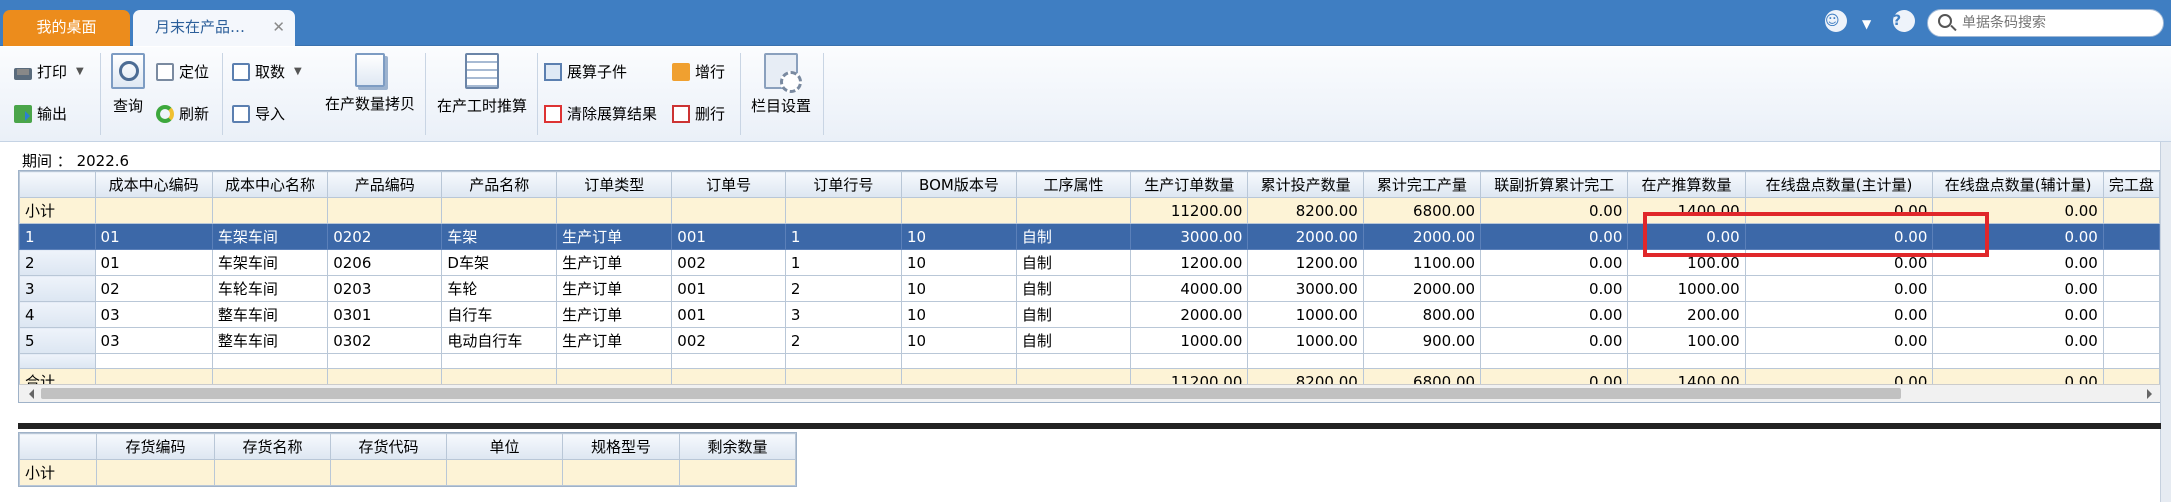 Image resolution: width=2171 pixels, height=502 pixels. What do you see at coordinates (728, 340) in the screenshot?
I see `cell-order-no: 002` at bounding box center [728, 340].